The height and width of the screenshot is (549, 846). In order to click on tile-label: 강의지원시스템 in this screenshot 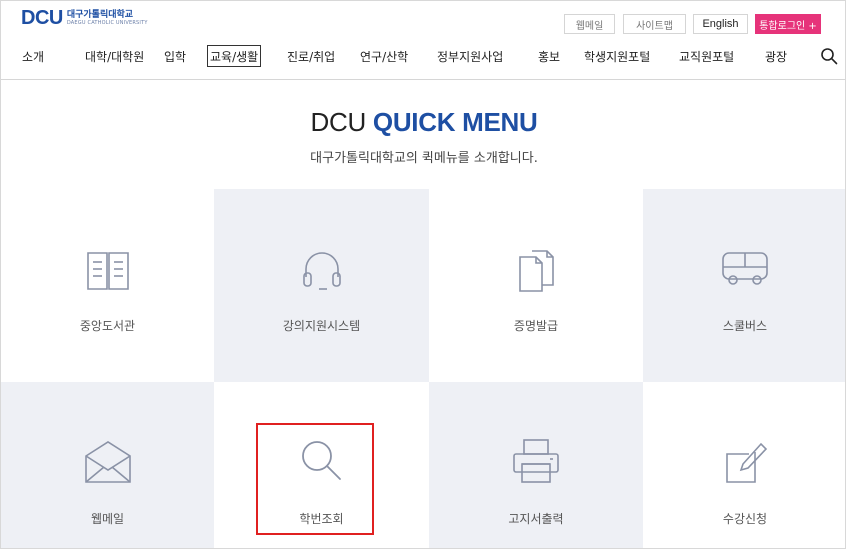, I will do `click(321, 326)`.